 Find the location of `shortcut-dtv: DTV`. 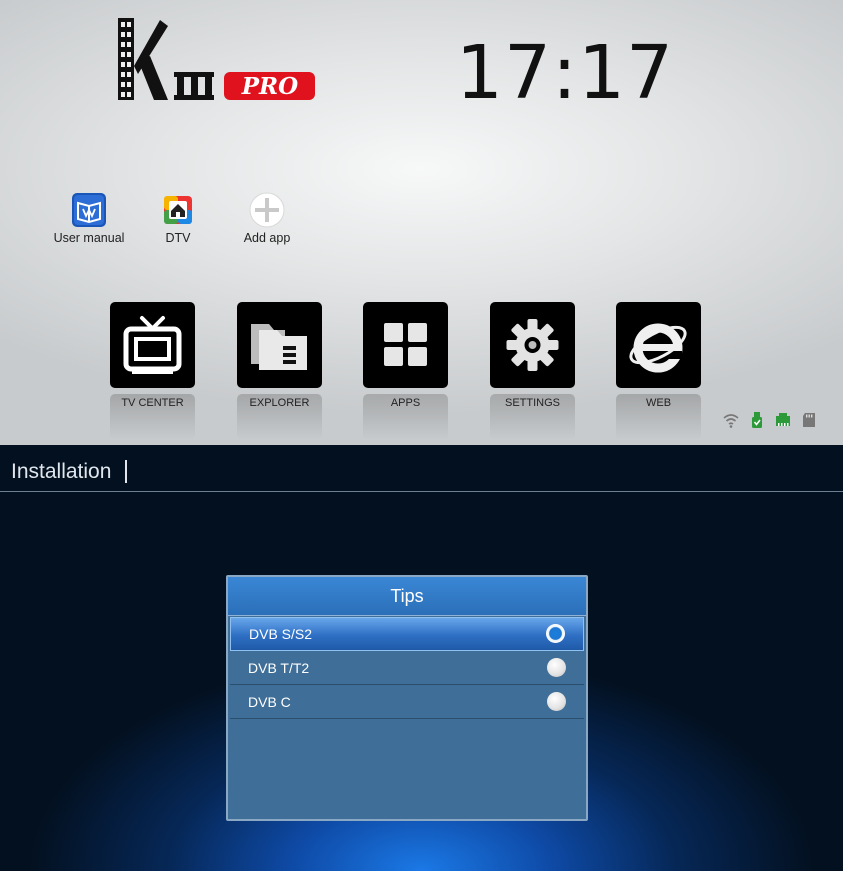

shortcut-dtv: DTV is located at coordinates (178, 218).